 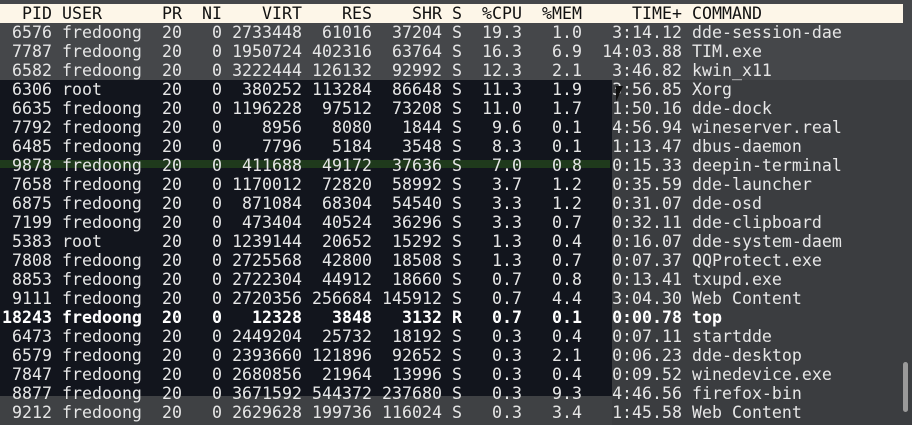 I want to click on cell-time: 4:46.56, so click(x=647, y=393).